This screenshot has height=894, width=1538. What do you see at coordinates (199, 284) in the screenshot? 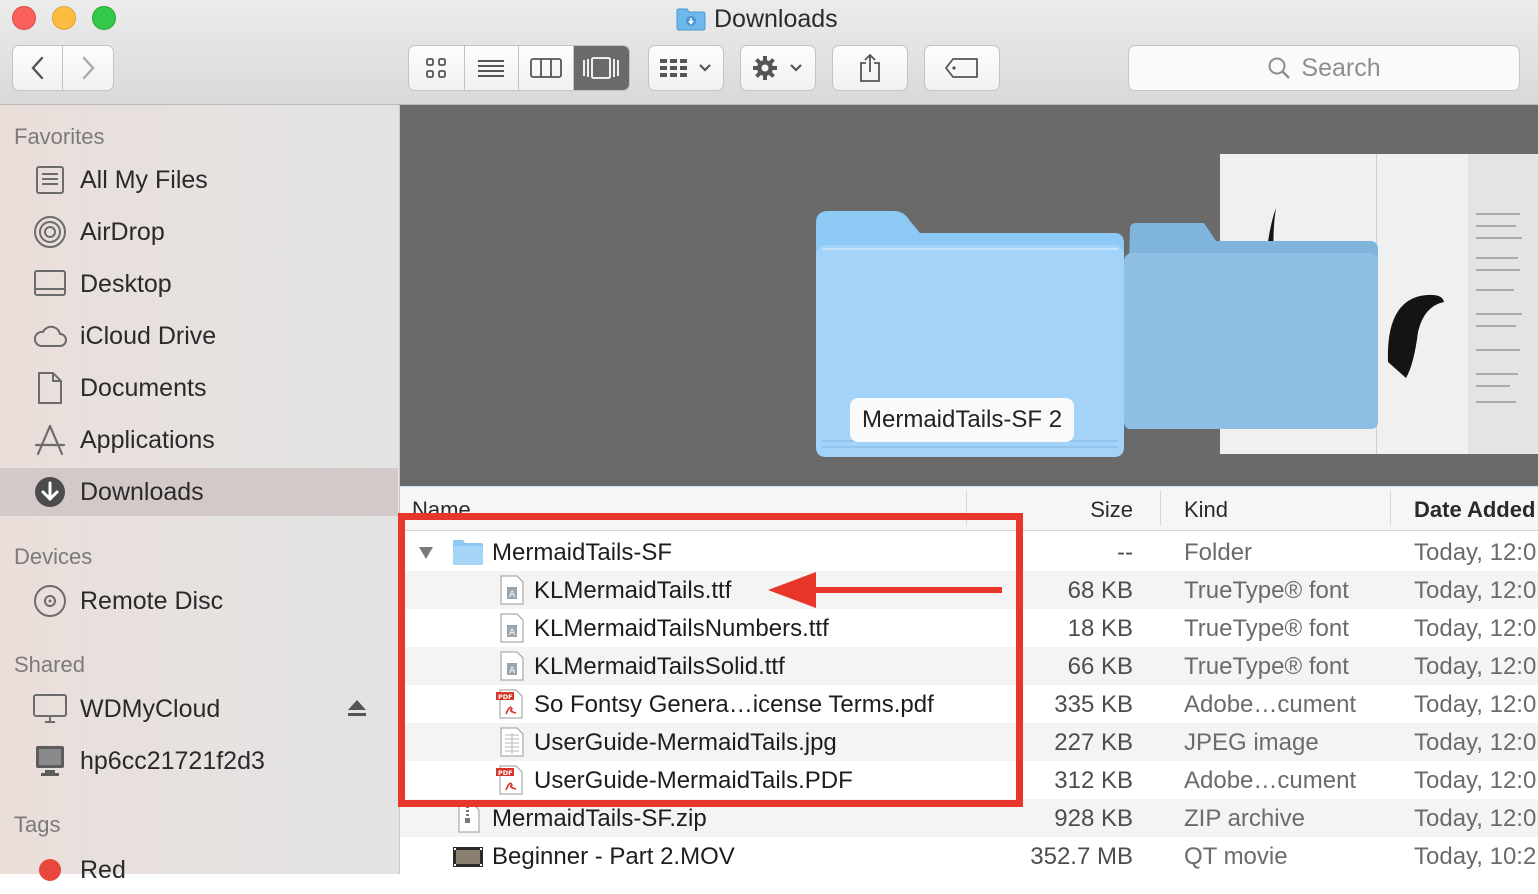
I see `sidebar-item-desktop: Desktop` at bounding box center [199, 284].